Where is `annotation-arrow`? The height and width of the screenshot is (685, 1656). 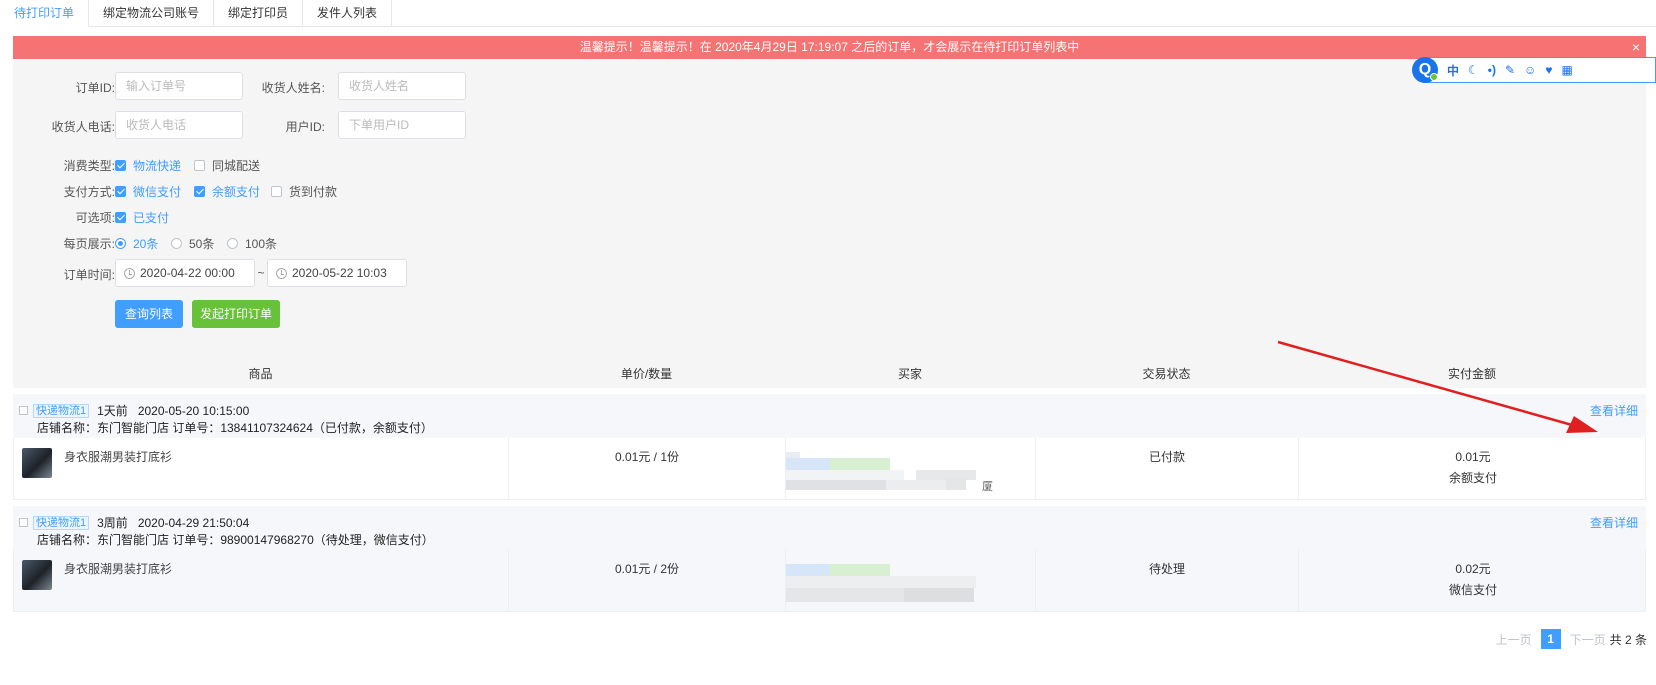
annotation-arrow is located at coordinates (1437, 386).